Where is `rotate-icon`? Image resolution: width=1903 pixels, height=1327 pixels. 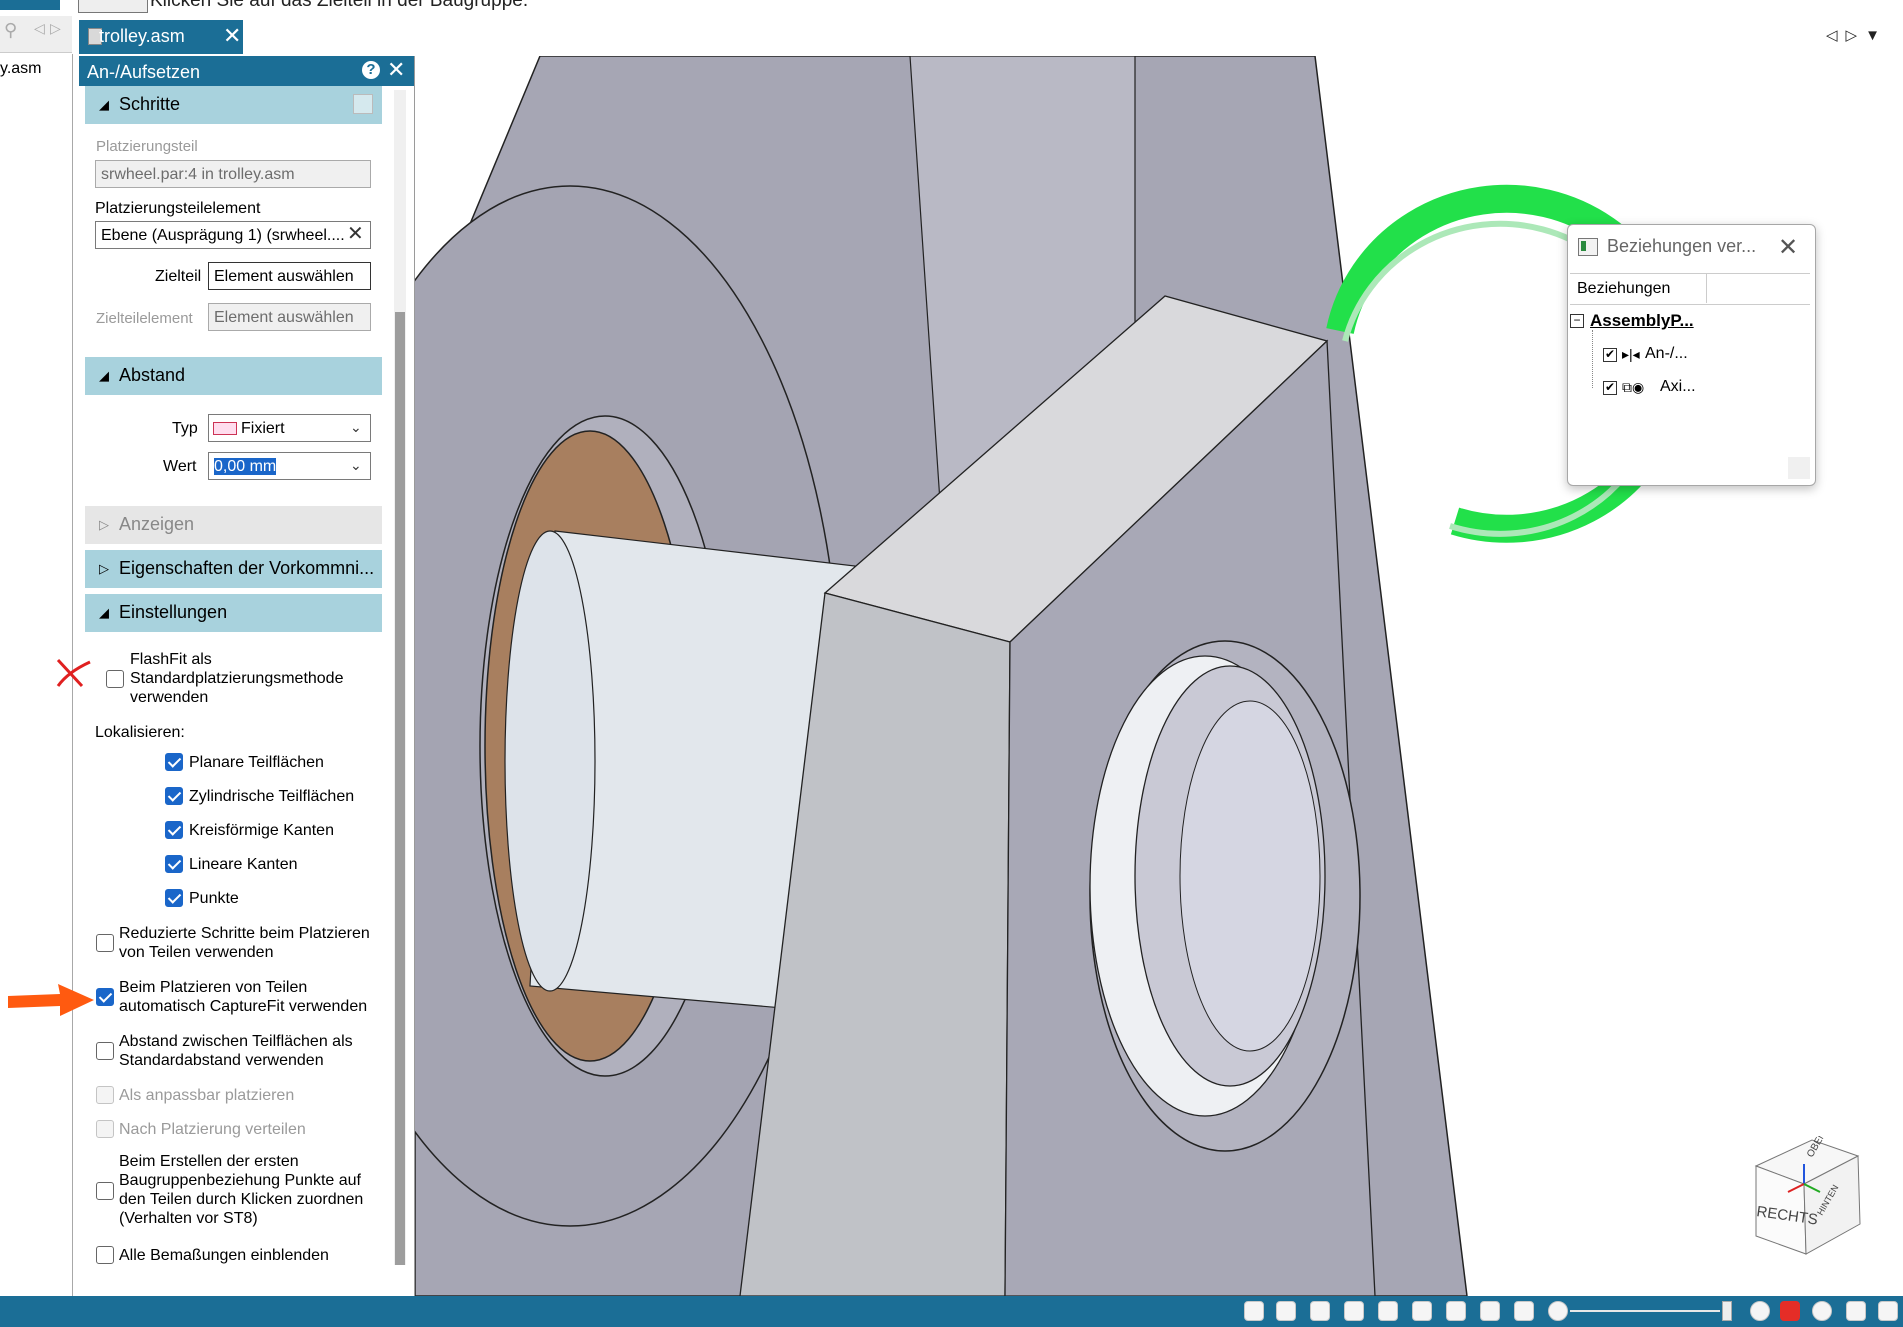 rotate-icon is located at coordinates (1388, 1311).